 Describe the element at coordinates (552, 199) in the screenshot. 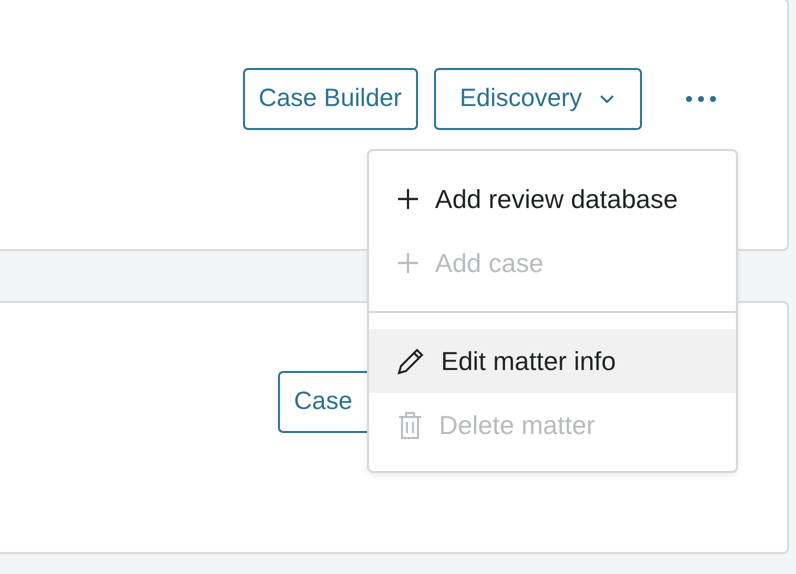

I see `menu-item: Add review database` at that location.